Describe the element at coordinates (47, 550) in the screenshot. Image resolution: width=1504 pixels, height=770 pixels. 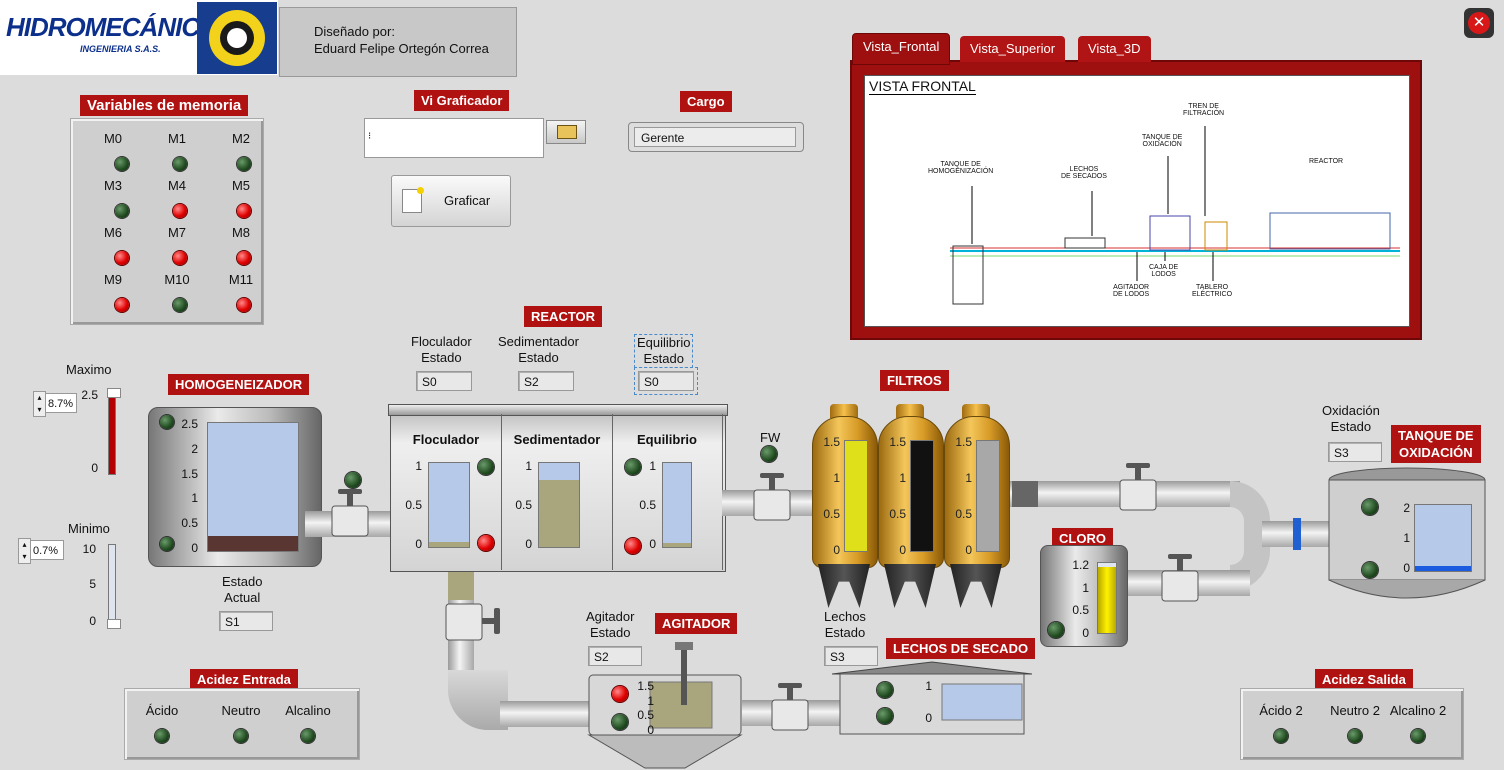
I see `min-value: 0.7%` at that location.